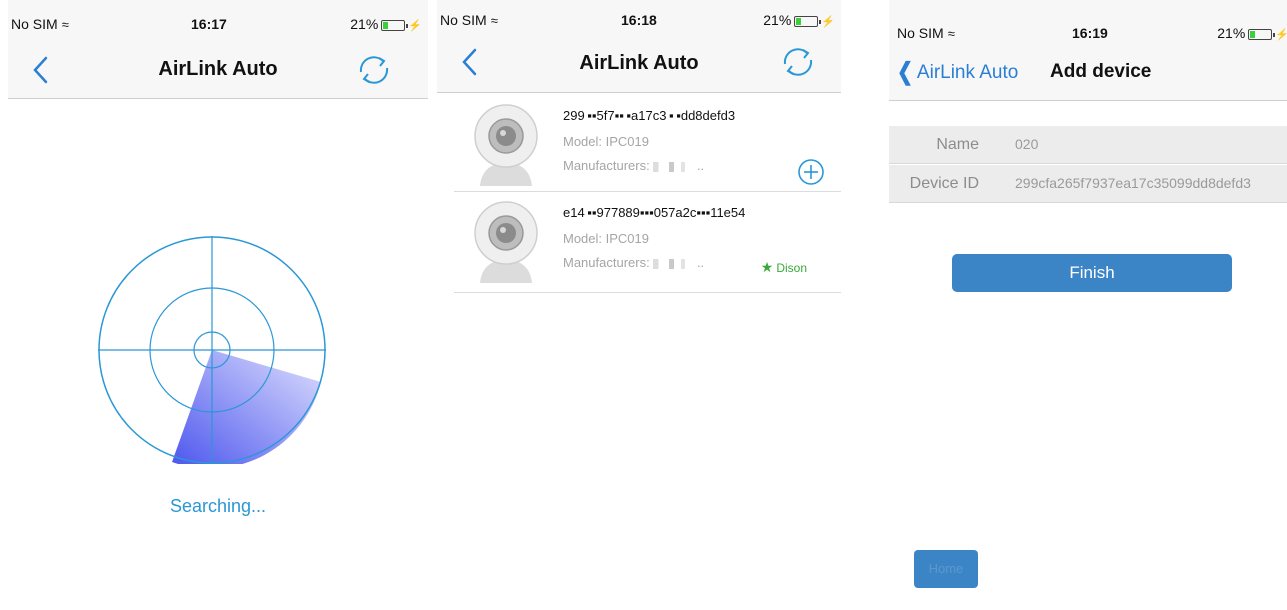 The width and height of the screenshot is (1287, 610). I want to click on name-row: Name 020, so click(1088, 145).